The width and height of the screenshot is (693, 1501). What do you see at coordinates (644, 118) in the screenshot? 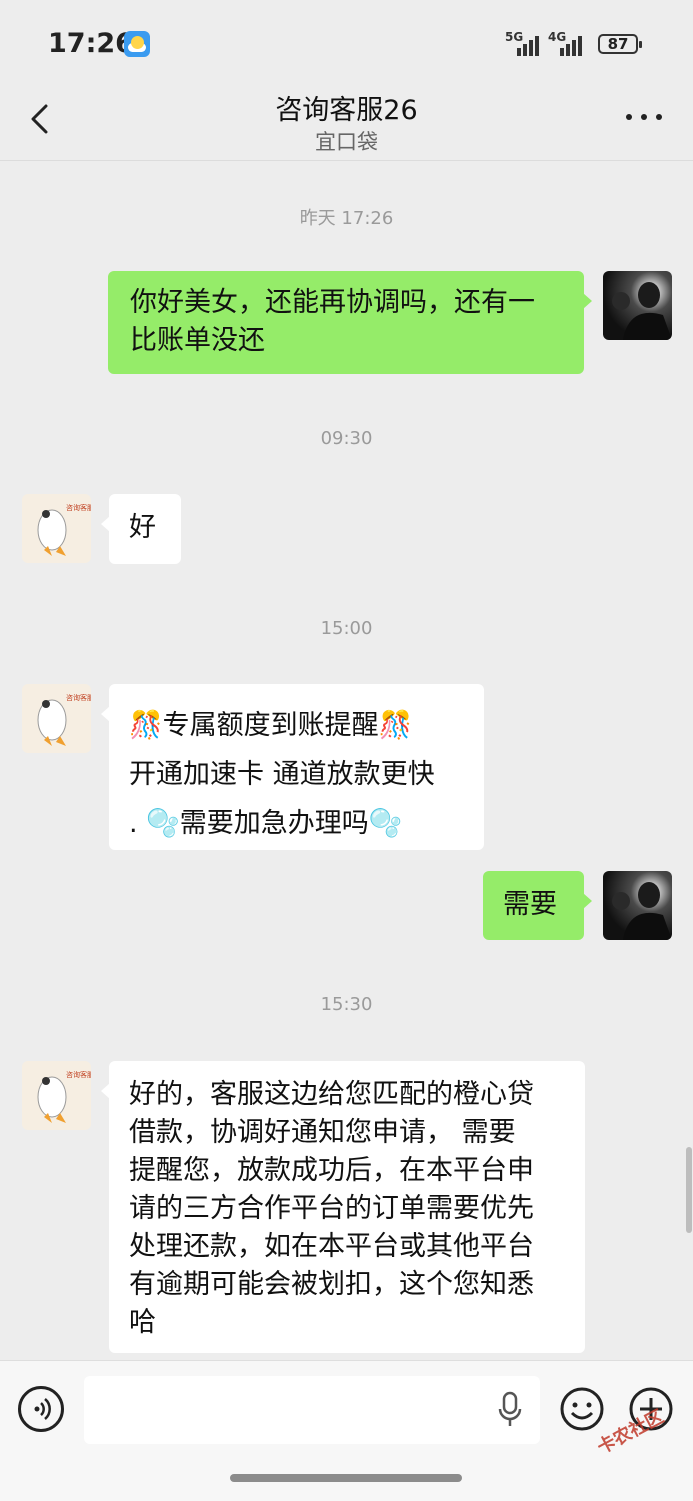
I see `more-options-icon` at bounding box center [644, 118].